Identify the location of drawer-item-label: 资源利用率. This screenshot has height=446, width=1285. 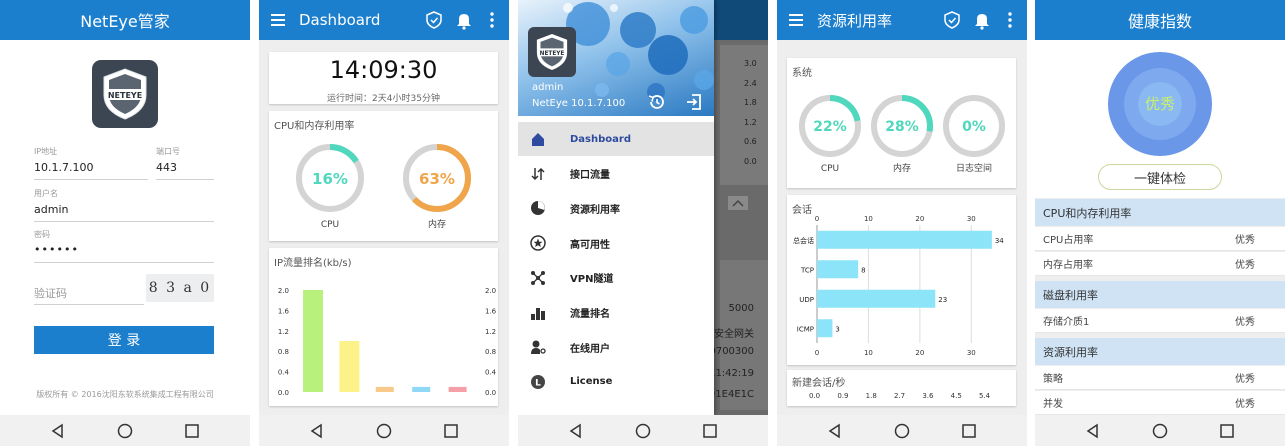
(595, 210).